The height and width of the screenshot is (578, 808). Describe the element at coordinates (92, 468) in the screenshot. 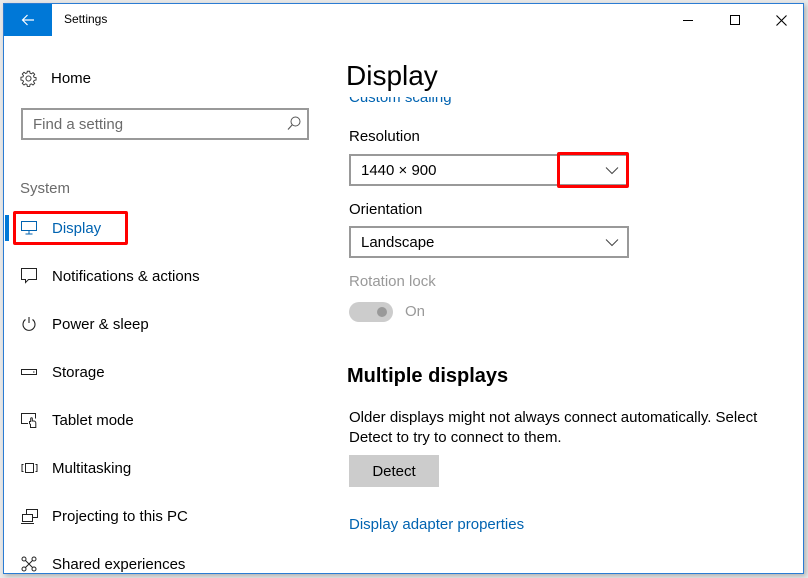

I see `sidebar-item-label: Multitasking` at that location.